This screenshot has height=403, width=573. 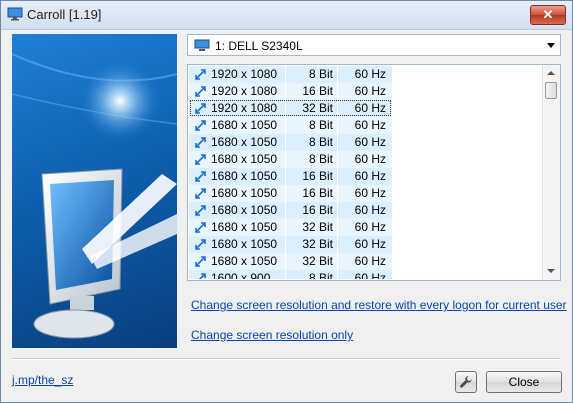 What do you see at coordinates (272, 335) in the screenshot?
I see `change-only-link: Change screen resolution only` at bounding box center [272, 335].